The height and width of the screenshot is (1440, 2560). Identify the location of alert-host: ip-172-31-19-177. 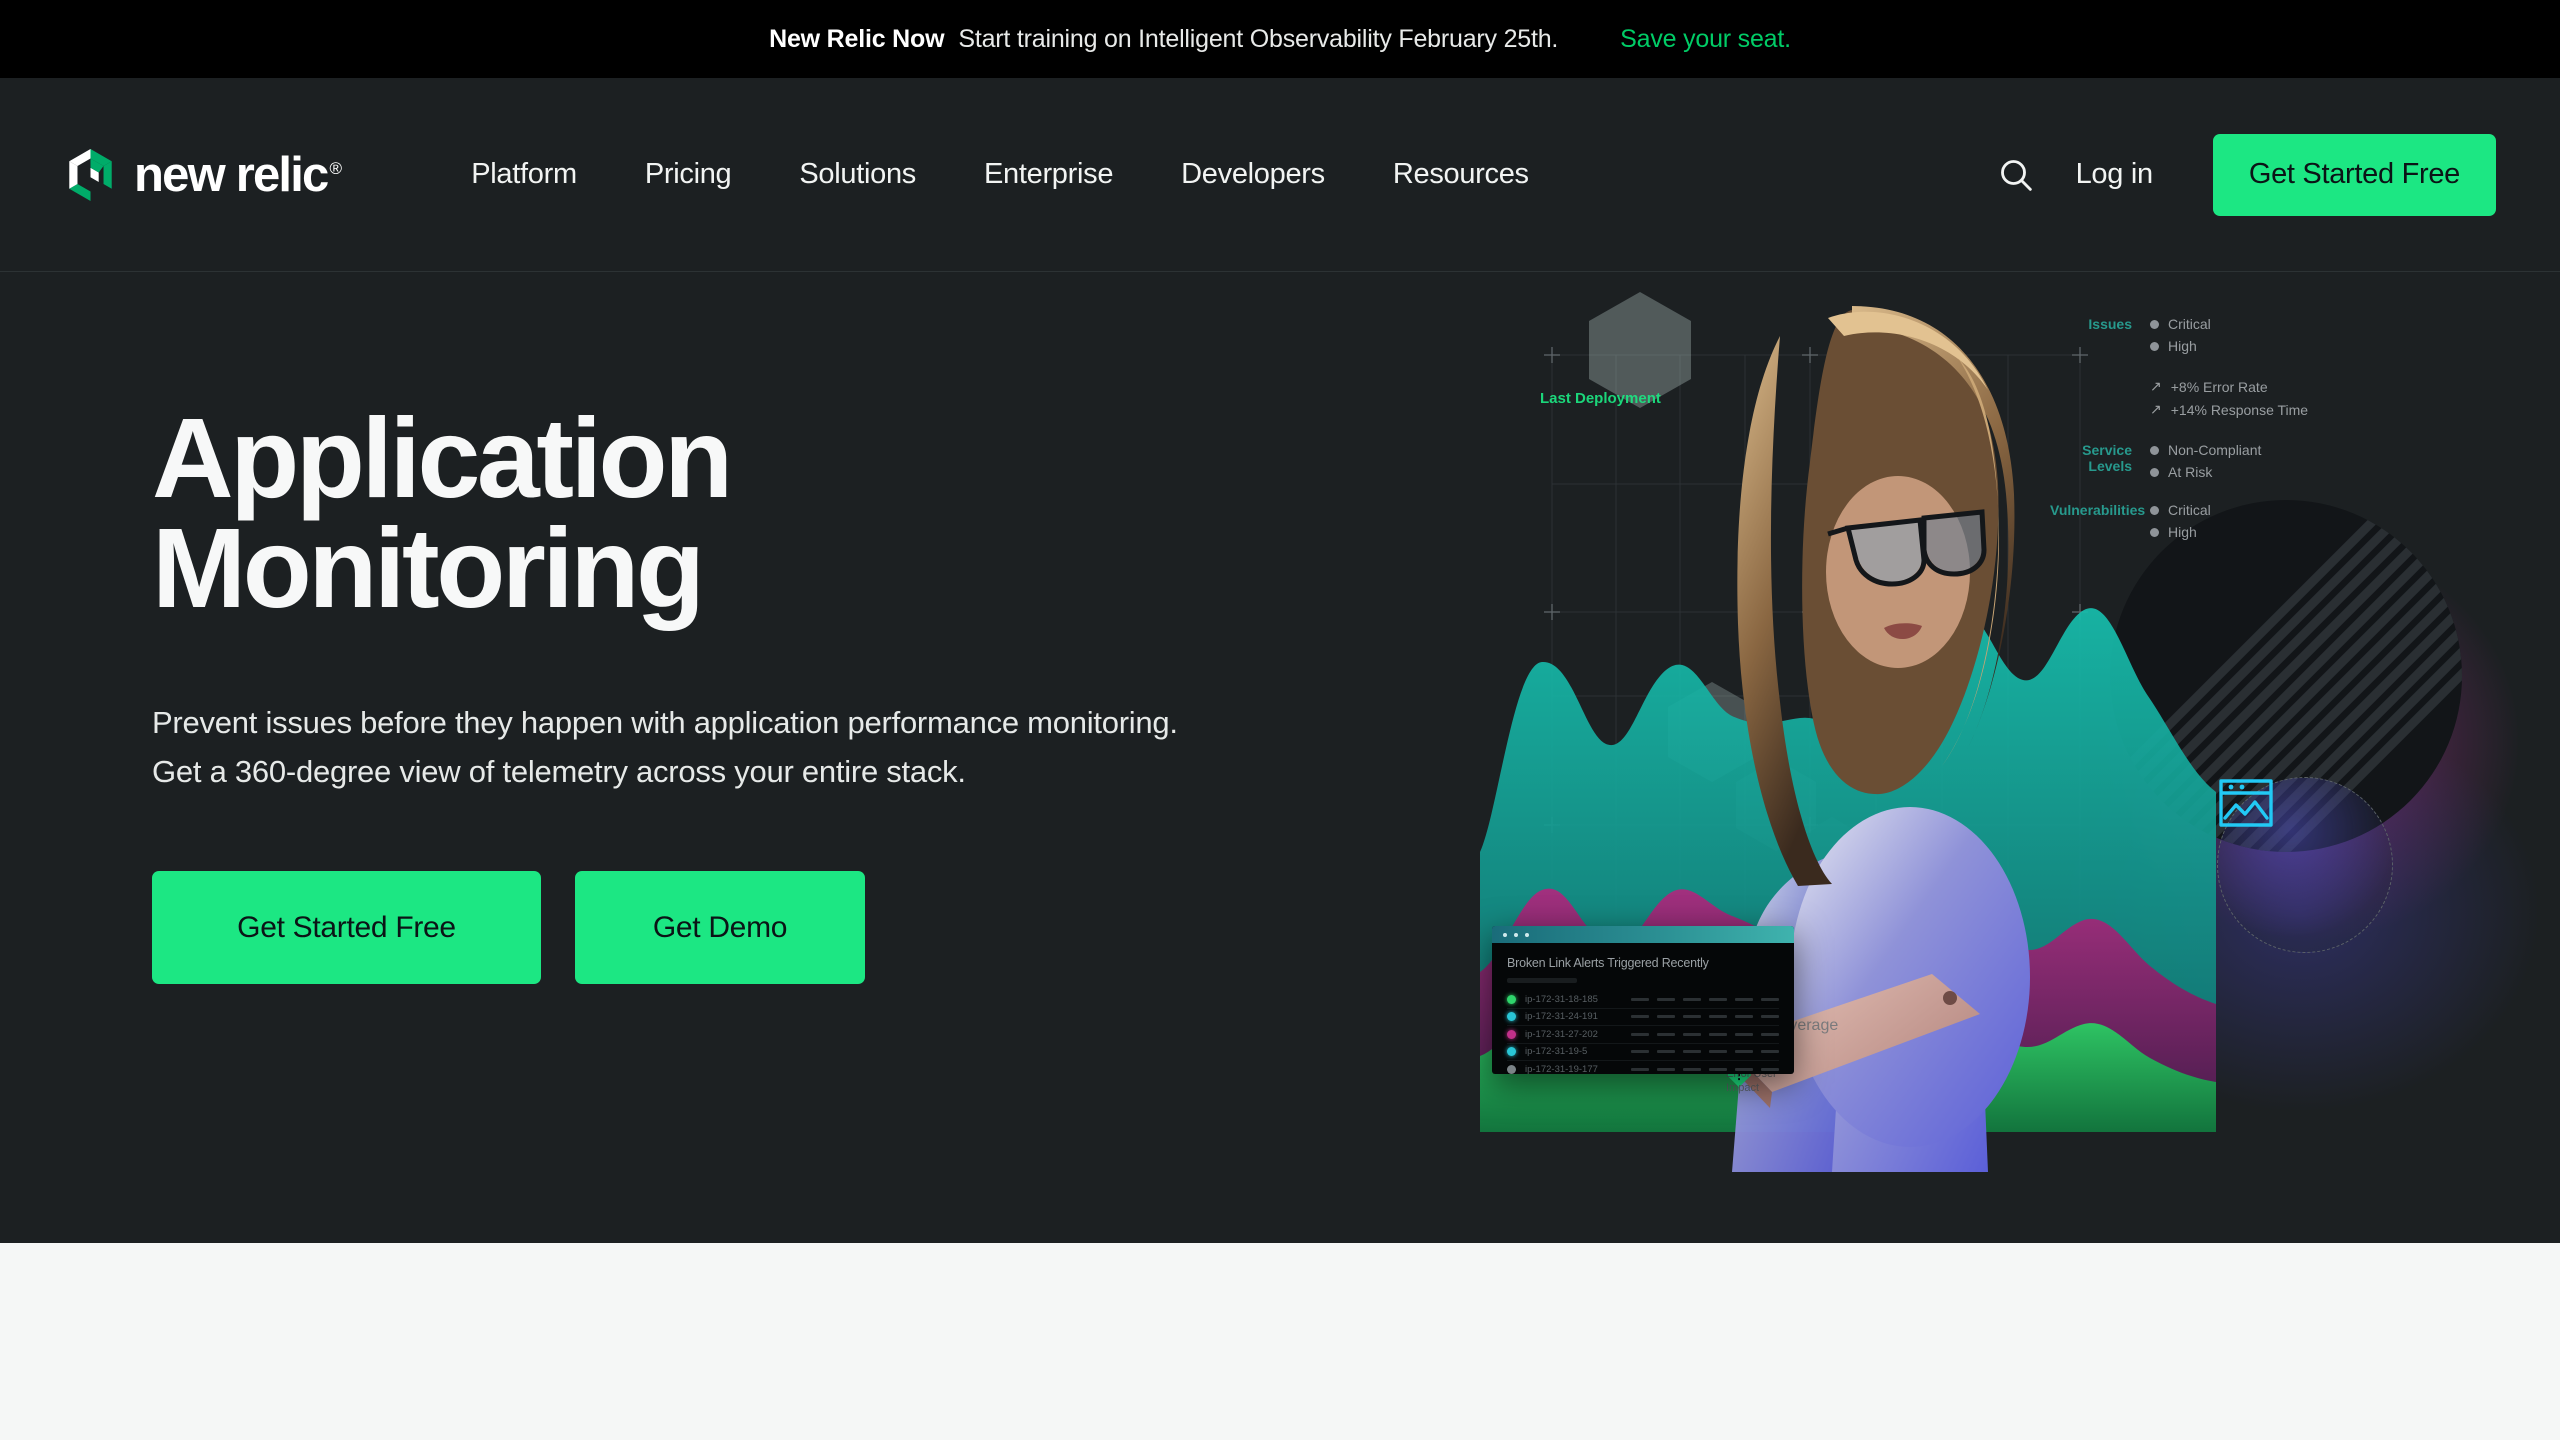
(1561, 1068).